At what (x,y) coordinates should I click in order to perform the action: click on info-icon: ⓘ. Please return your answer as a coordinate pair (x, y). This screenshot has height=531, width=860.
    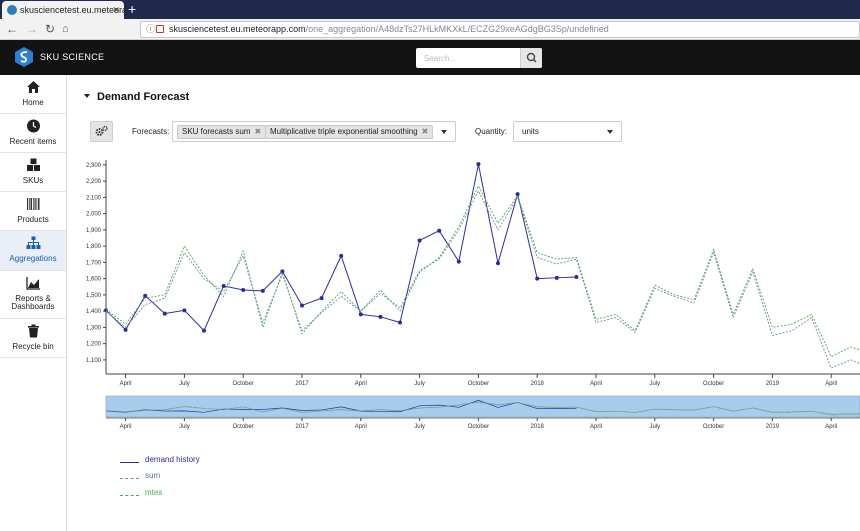
    Looking at the image, I should click on (150, 29).